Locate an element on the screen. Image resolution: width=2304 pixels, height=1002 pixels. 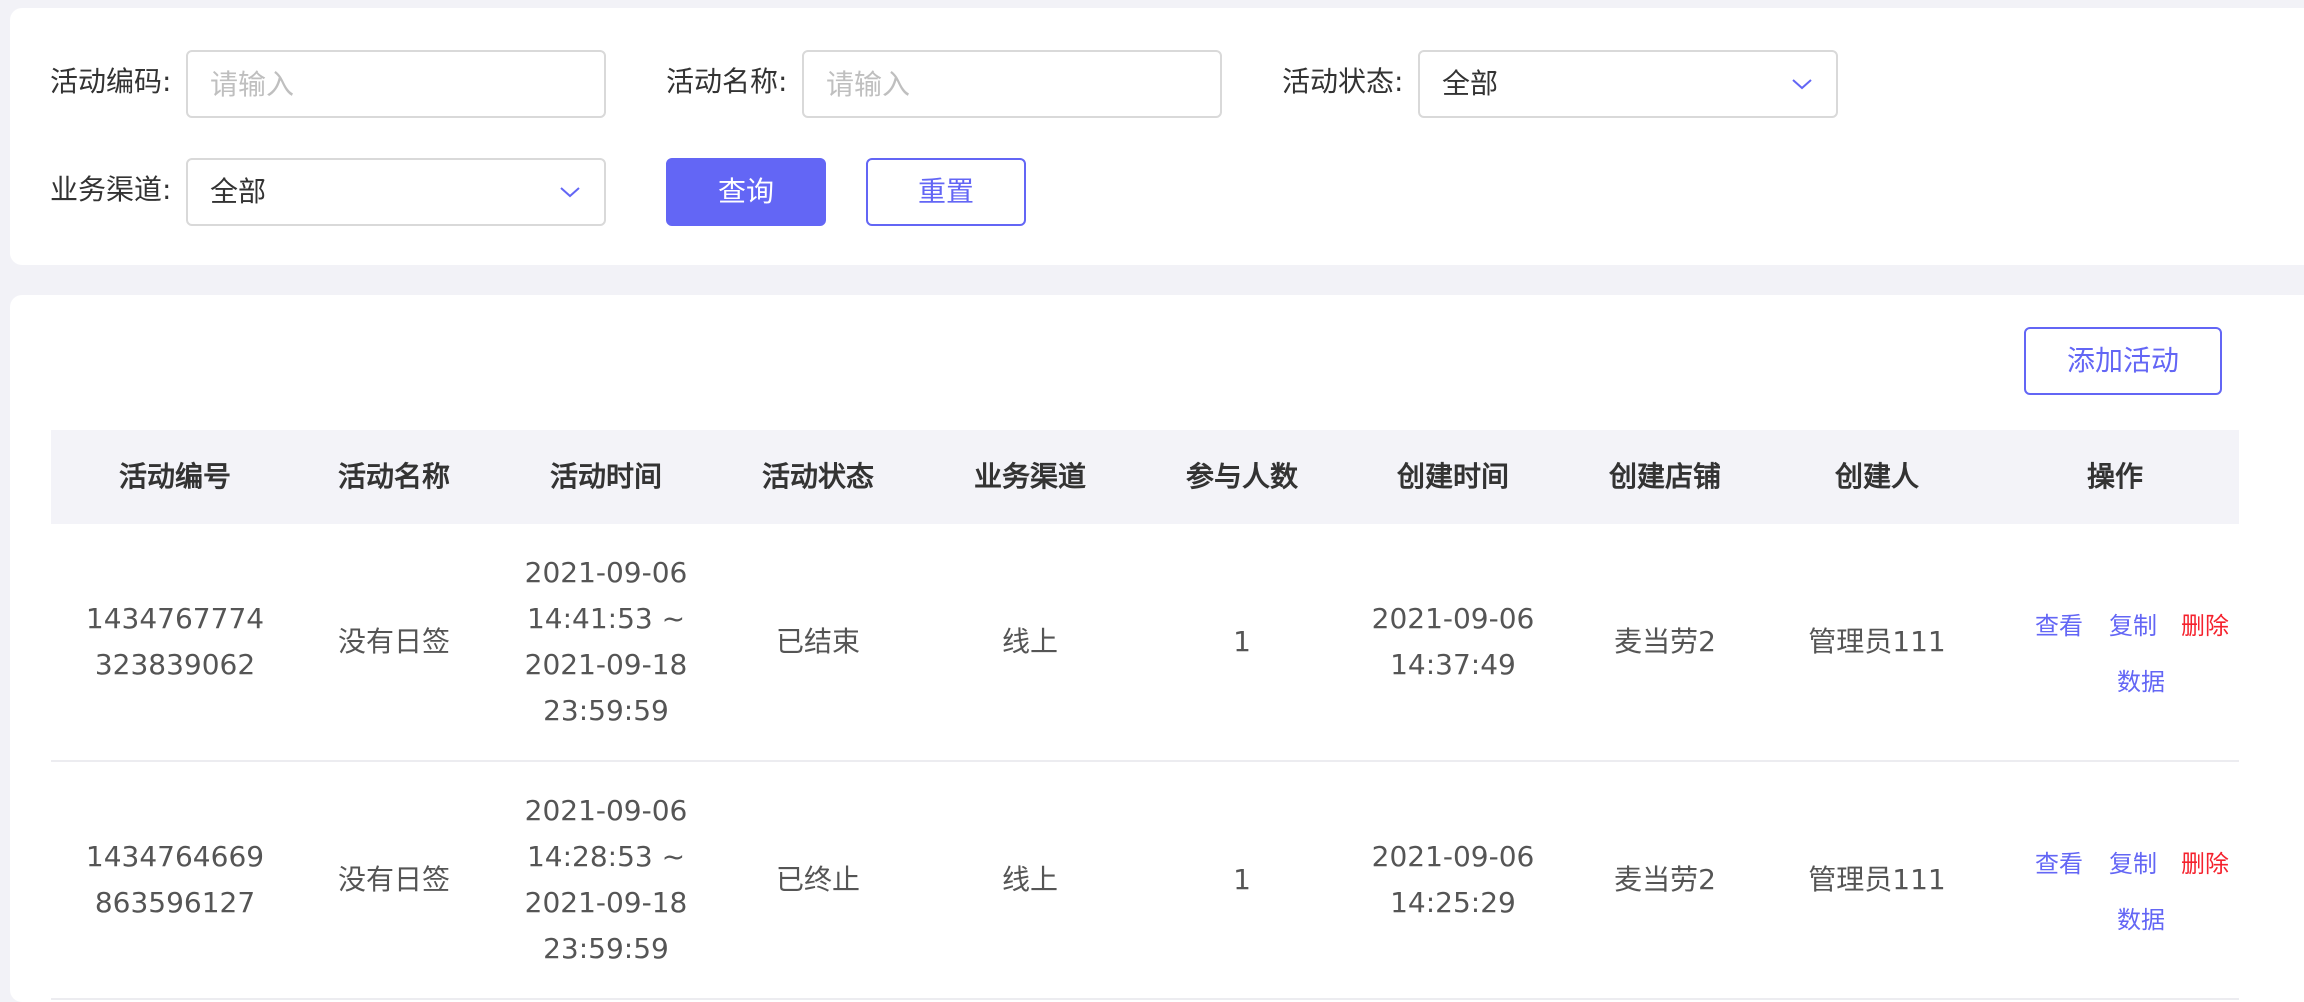
created-time-cell: 2021-09-06 14:25:29 is located at coordinates (1453, 879).